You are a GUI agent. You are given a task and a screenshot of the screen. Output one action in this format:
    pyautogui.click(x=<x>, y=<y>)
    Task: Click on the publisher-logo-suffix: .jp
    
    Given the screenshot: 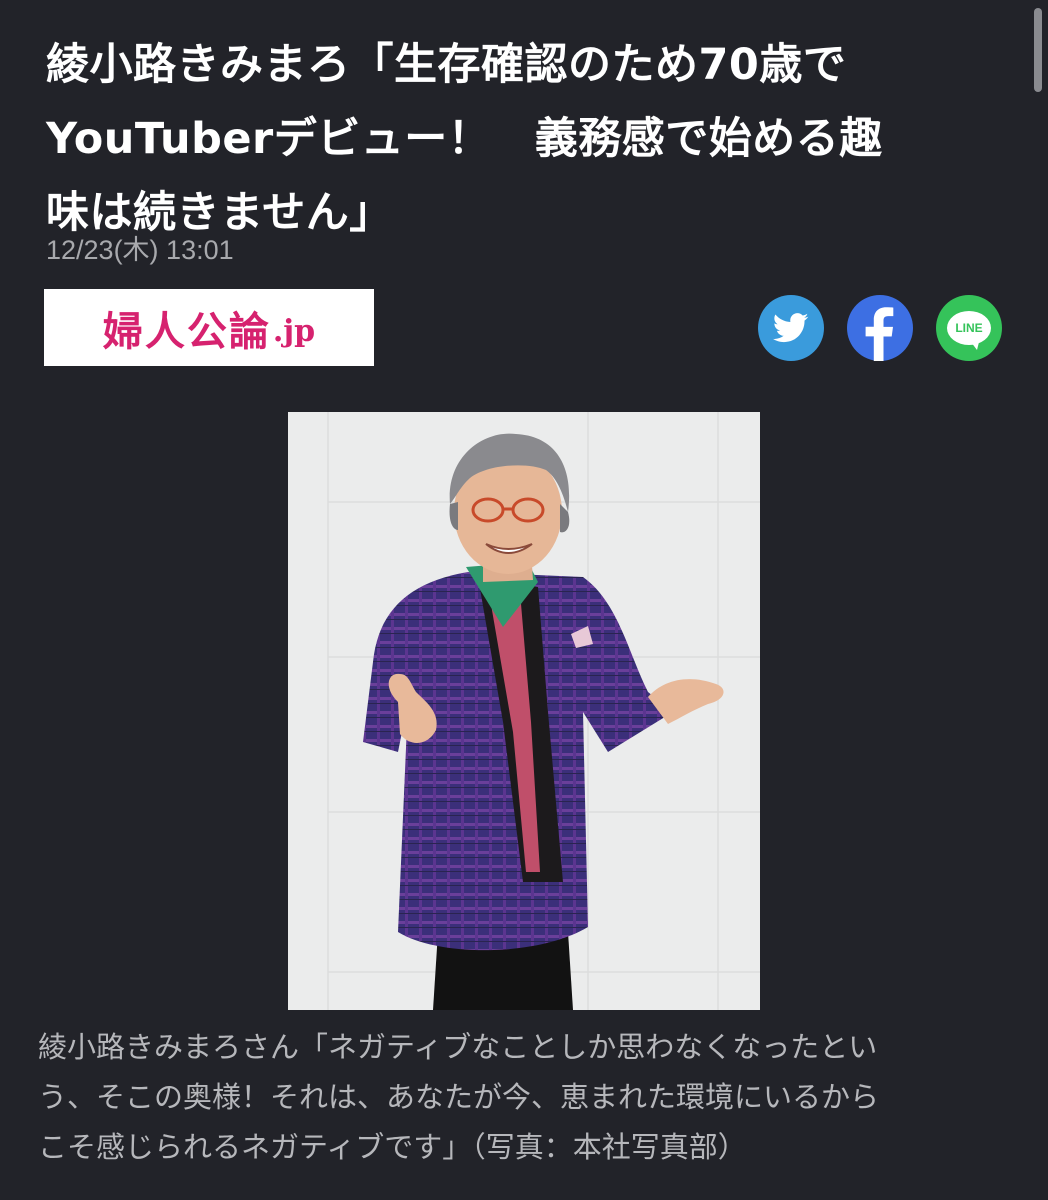 What is the action you would take?
    pyautogui.click(x=294, y=331)
    